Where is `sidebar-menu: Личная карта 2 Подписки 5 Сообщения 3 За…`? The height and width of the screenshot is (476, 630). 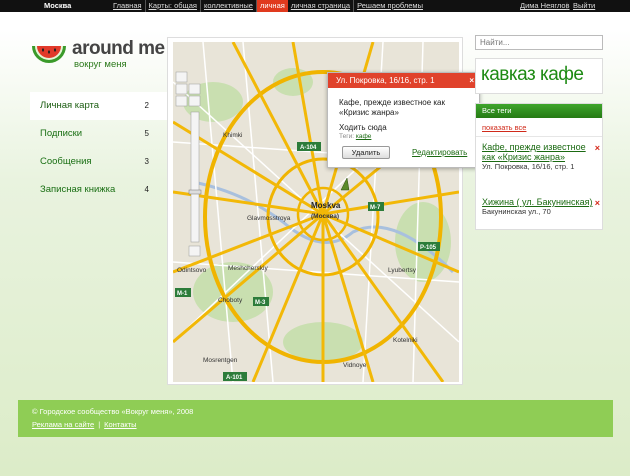 sidebar-menu: Личная карта 2 Подписки 5 Сообщения 3 За… is located at coordinates (98, 148).